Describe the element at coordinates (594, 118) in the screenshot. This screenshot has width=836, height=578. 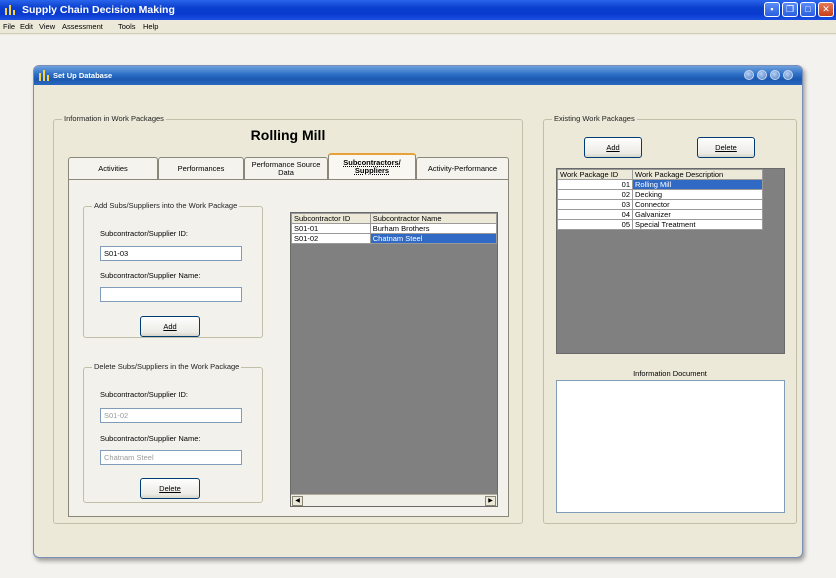
I see `group-label: Existing Work Packages` at that location.